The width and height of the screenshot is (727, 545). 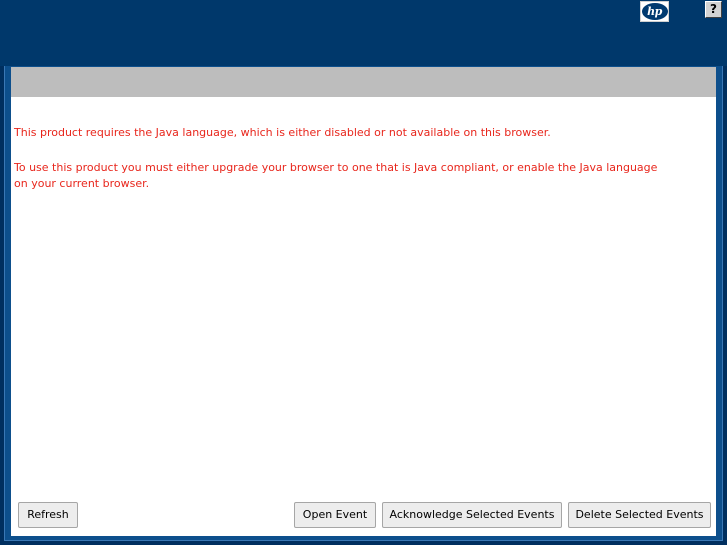 What do you see at coordinates (472, 515) in the screenshot?
I see `acknowledge-selected-events-button: Acknowledge Selected Events` at bounding box center [472, 515].